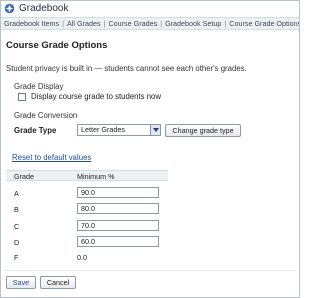  What do you see at coordinates (150, 8) in the screenshot?
I see `title-bar: Gradebook` at bounding box center [150, 8].